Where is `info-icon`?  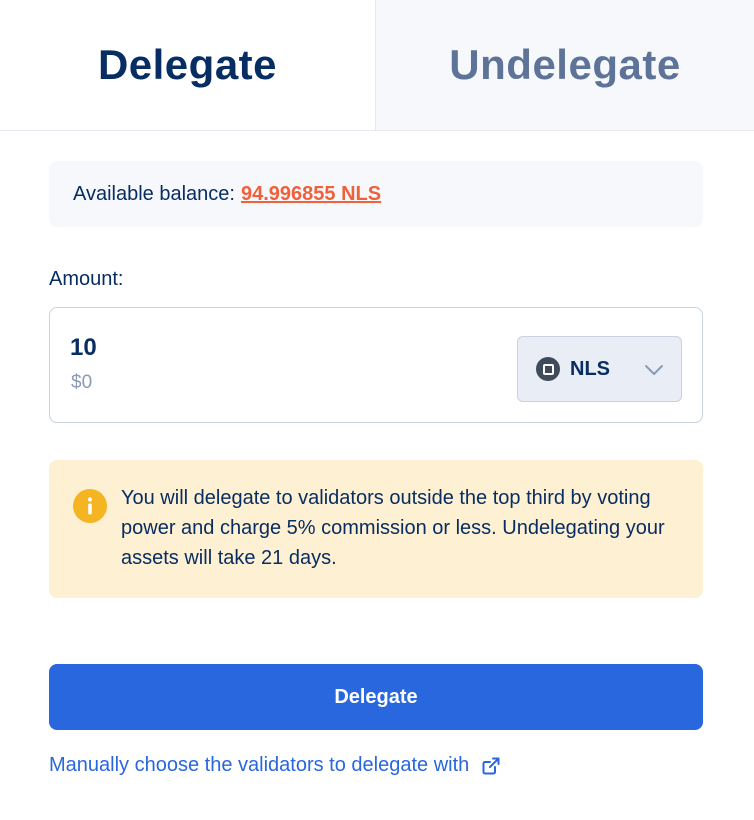 info-icon is located at coordinates (90, 506).